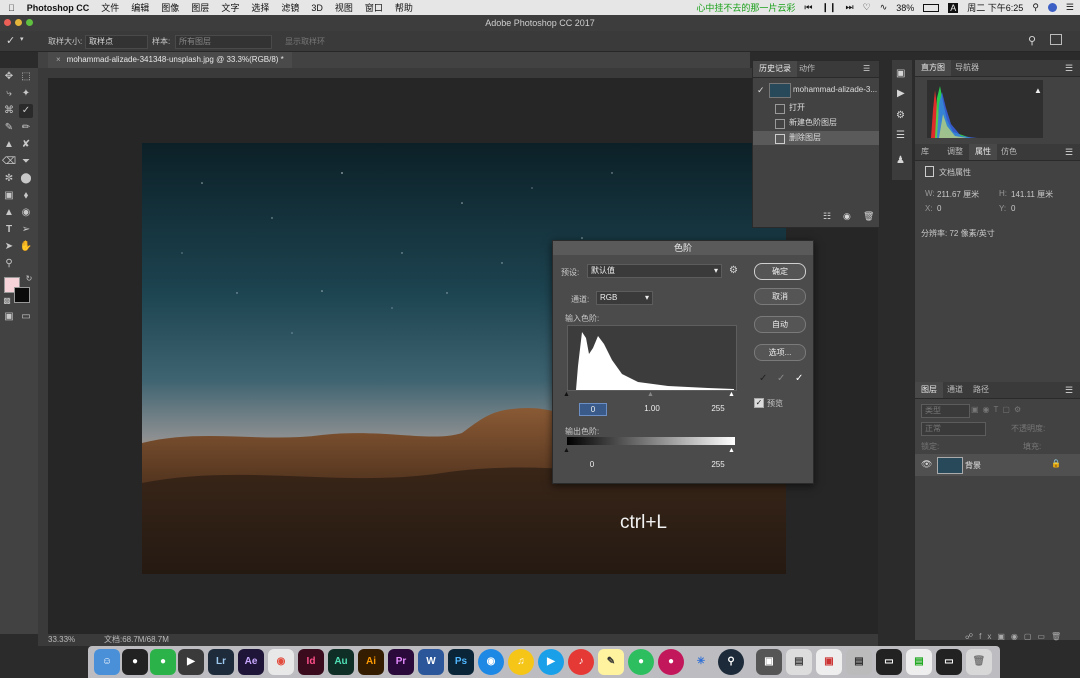  Describe the element at coordinates (371, 662) in the screenshot. I see `illustrator-icon: Ai` at that location.